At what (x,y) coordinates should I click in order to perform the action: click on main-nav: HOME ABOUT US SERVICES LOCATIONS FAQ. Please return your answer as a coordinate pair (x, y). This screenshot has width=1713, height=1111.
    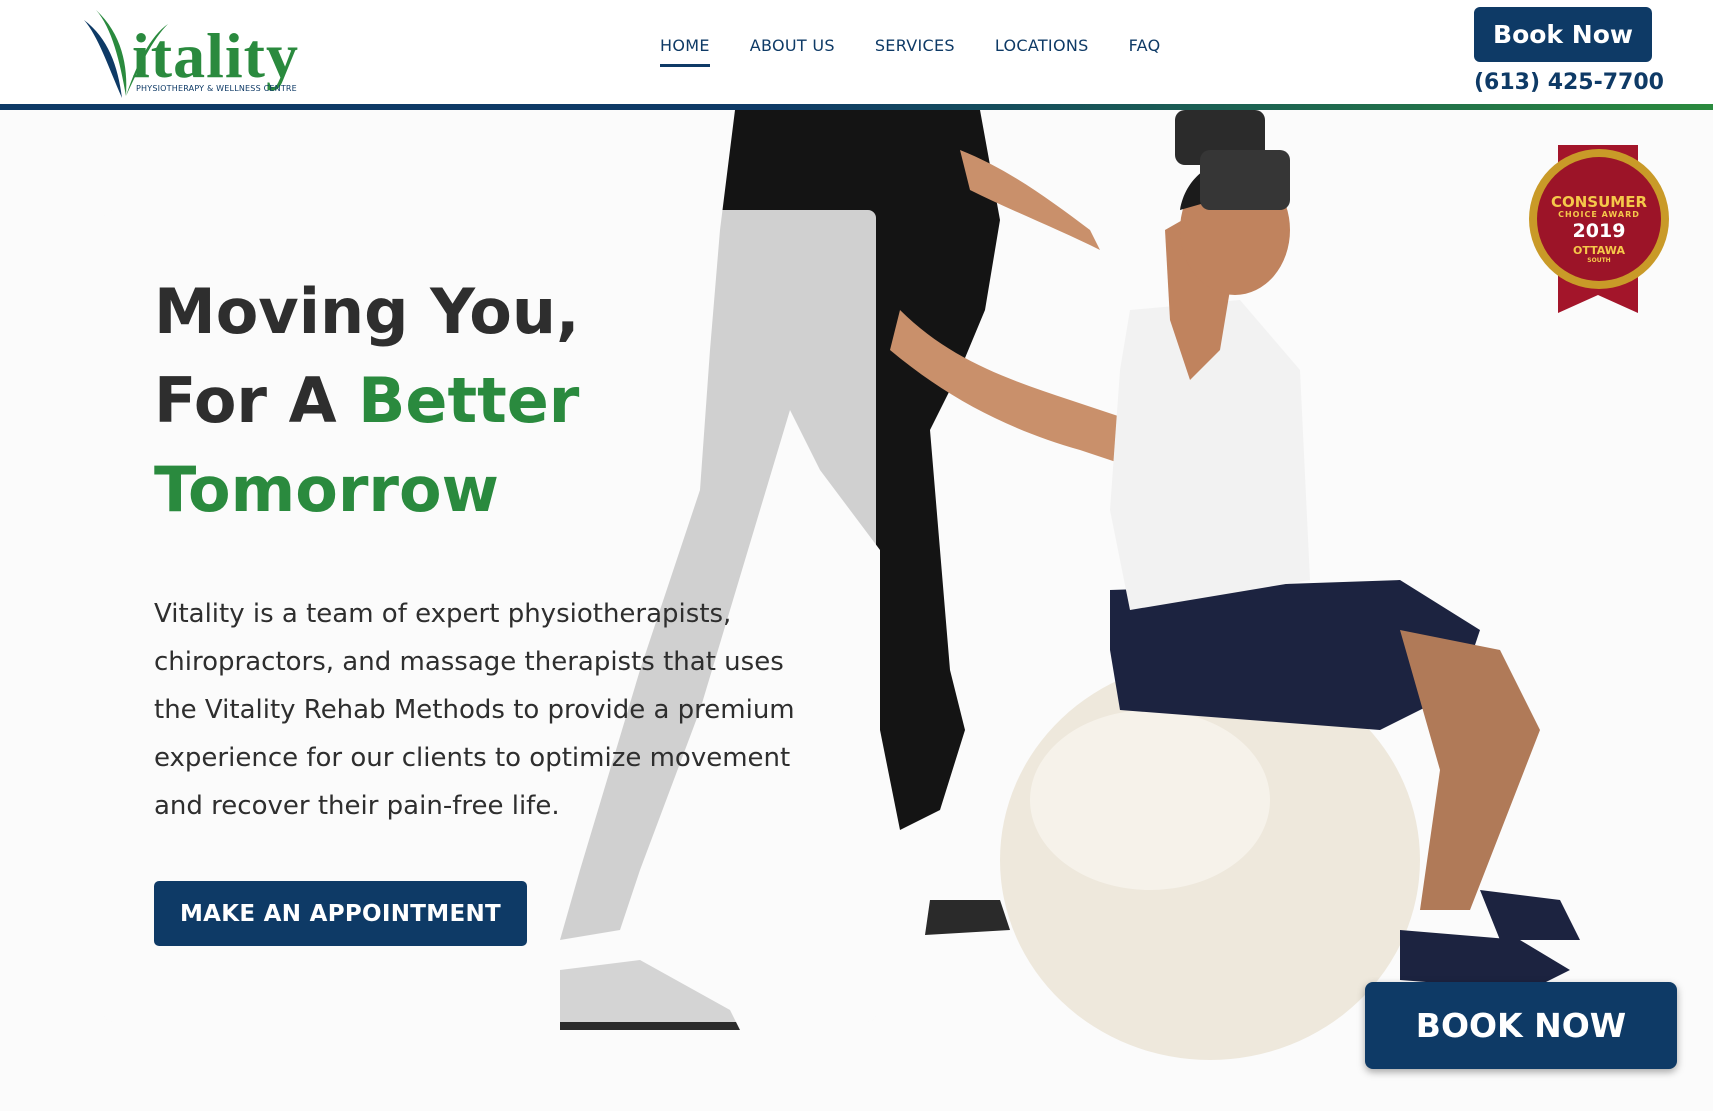
    Looking at the image, I should click on (910, 51).